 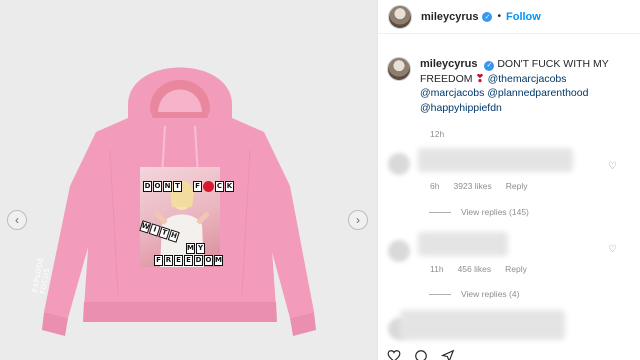 I want to click on comment-meta: 6h 3923 likes Reply, so click(x=478, y=186).